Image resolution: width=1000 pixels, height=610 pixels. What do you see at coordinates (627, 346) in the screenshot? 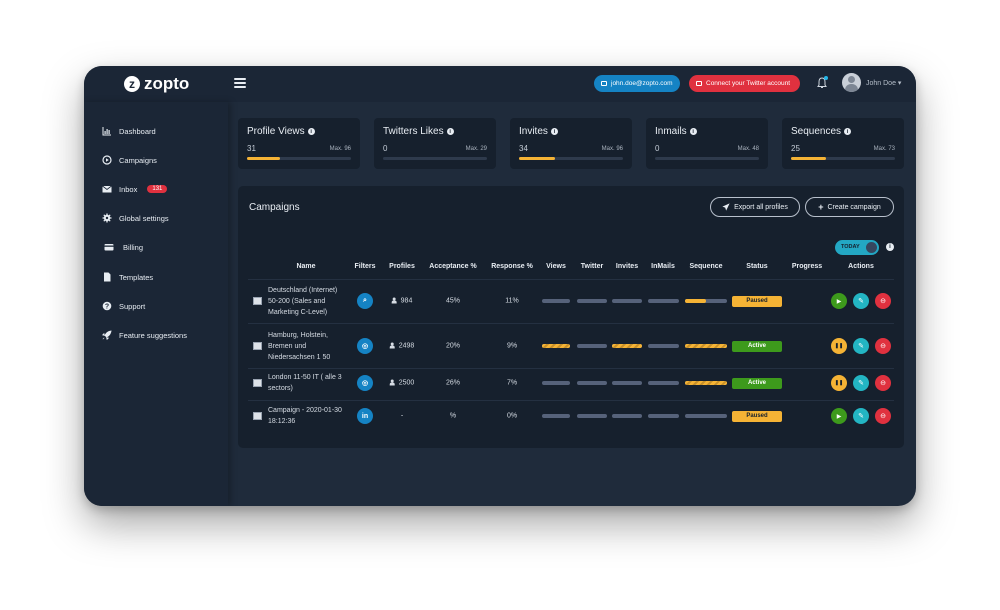
I see `invites-progress-fill` at bounding box center [627, 346].